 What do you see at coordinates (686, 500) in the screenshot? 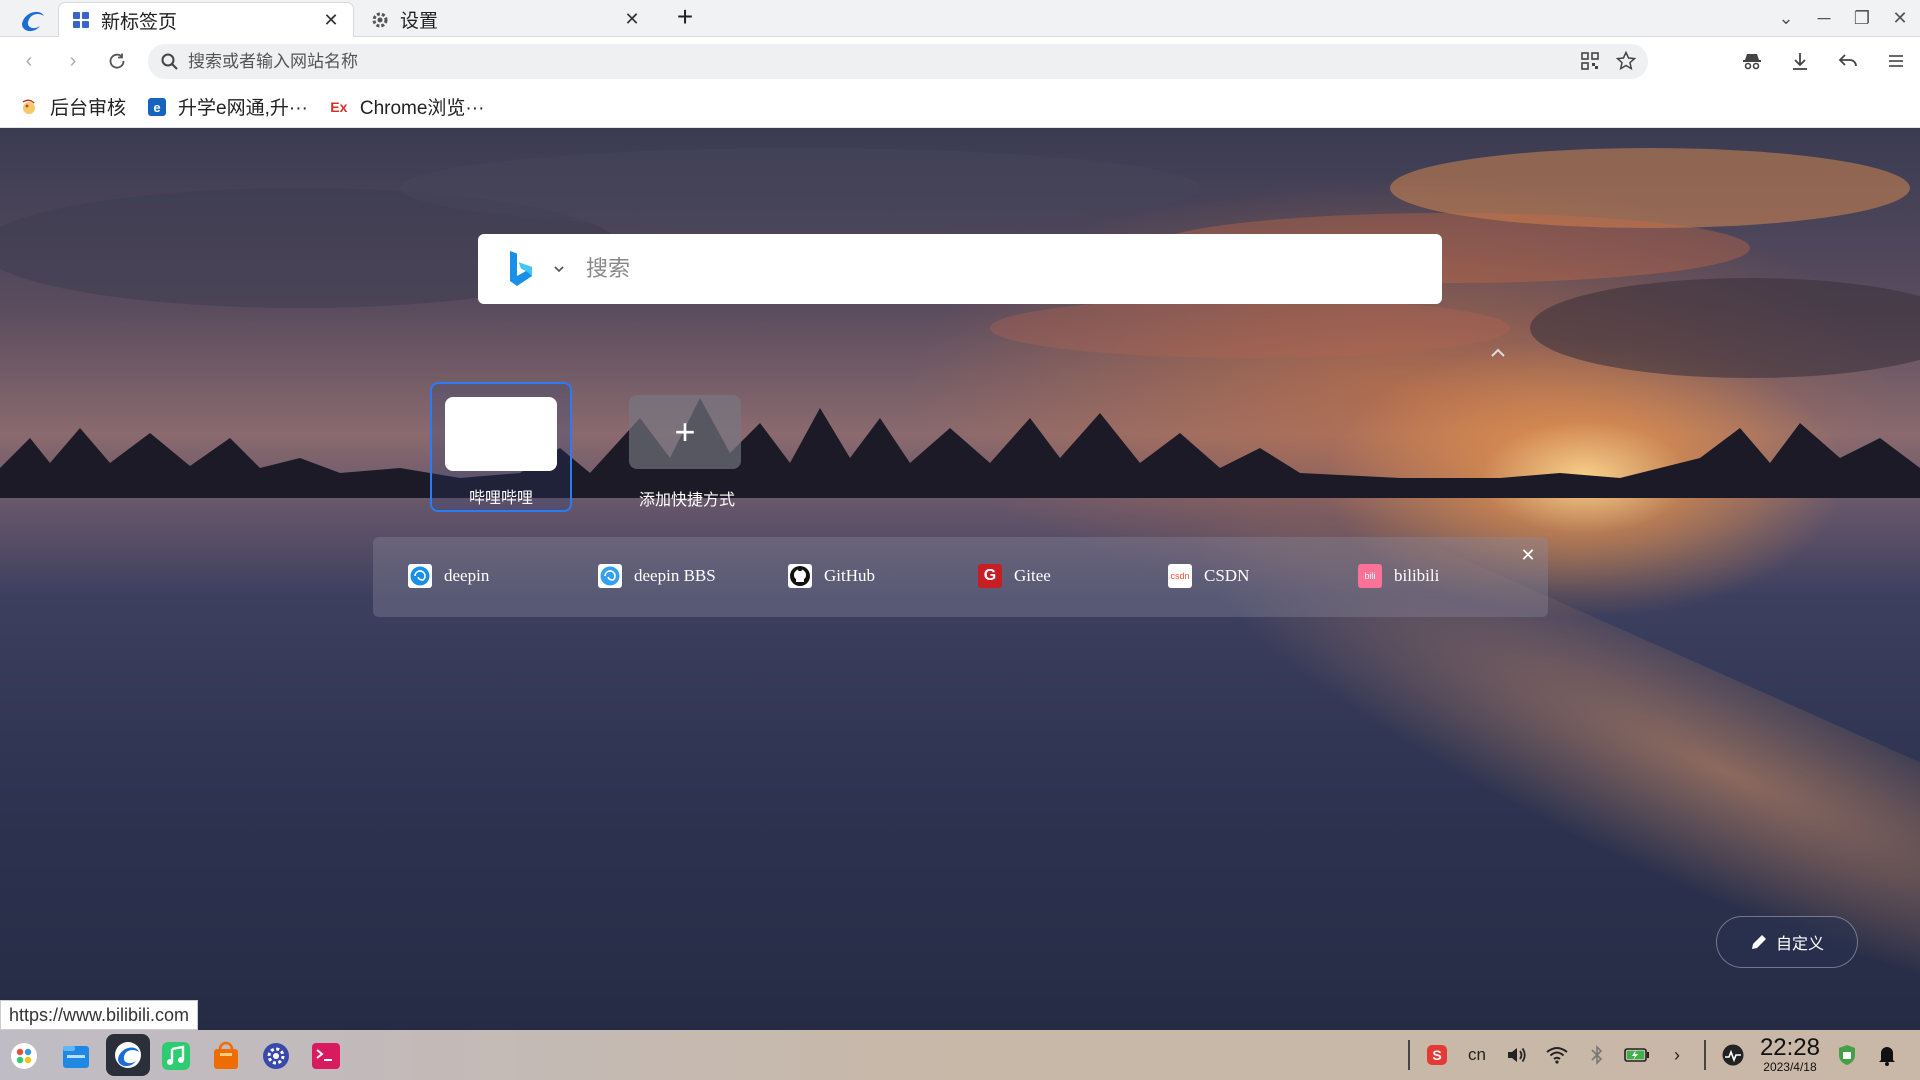
I see `shortcut-label: 添加快捷方式` at bounding box center [686, 500].